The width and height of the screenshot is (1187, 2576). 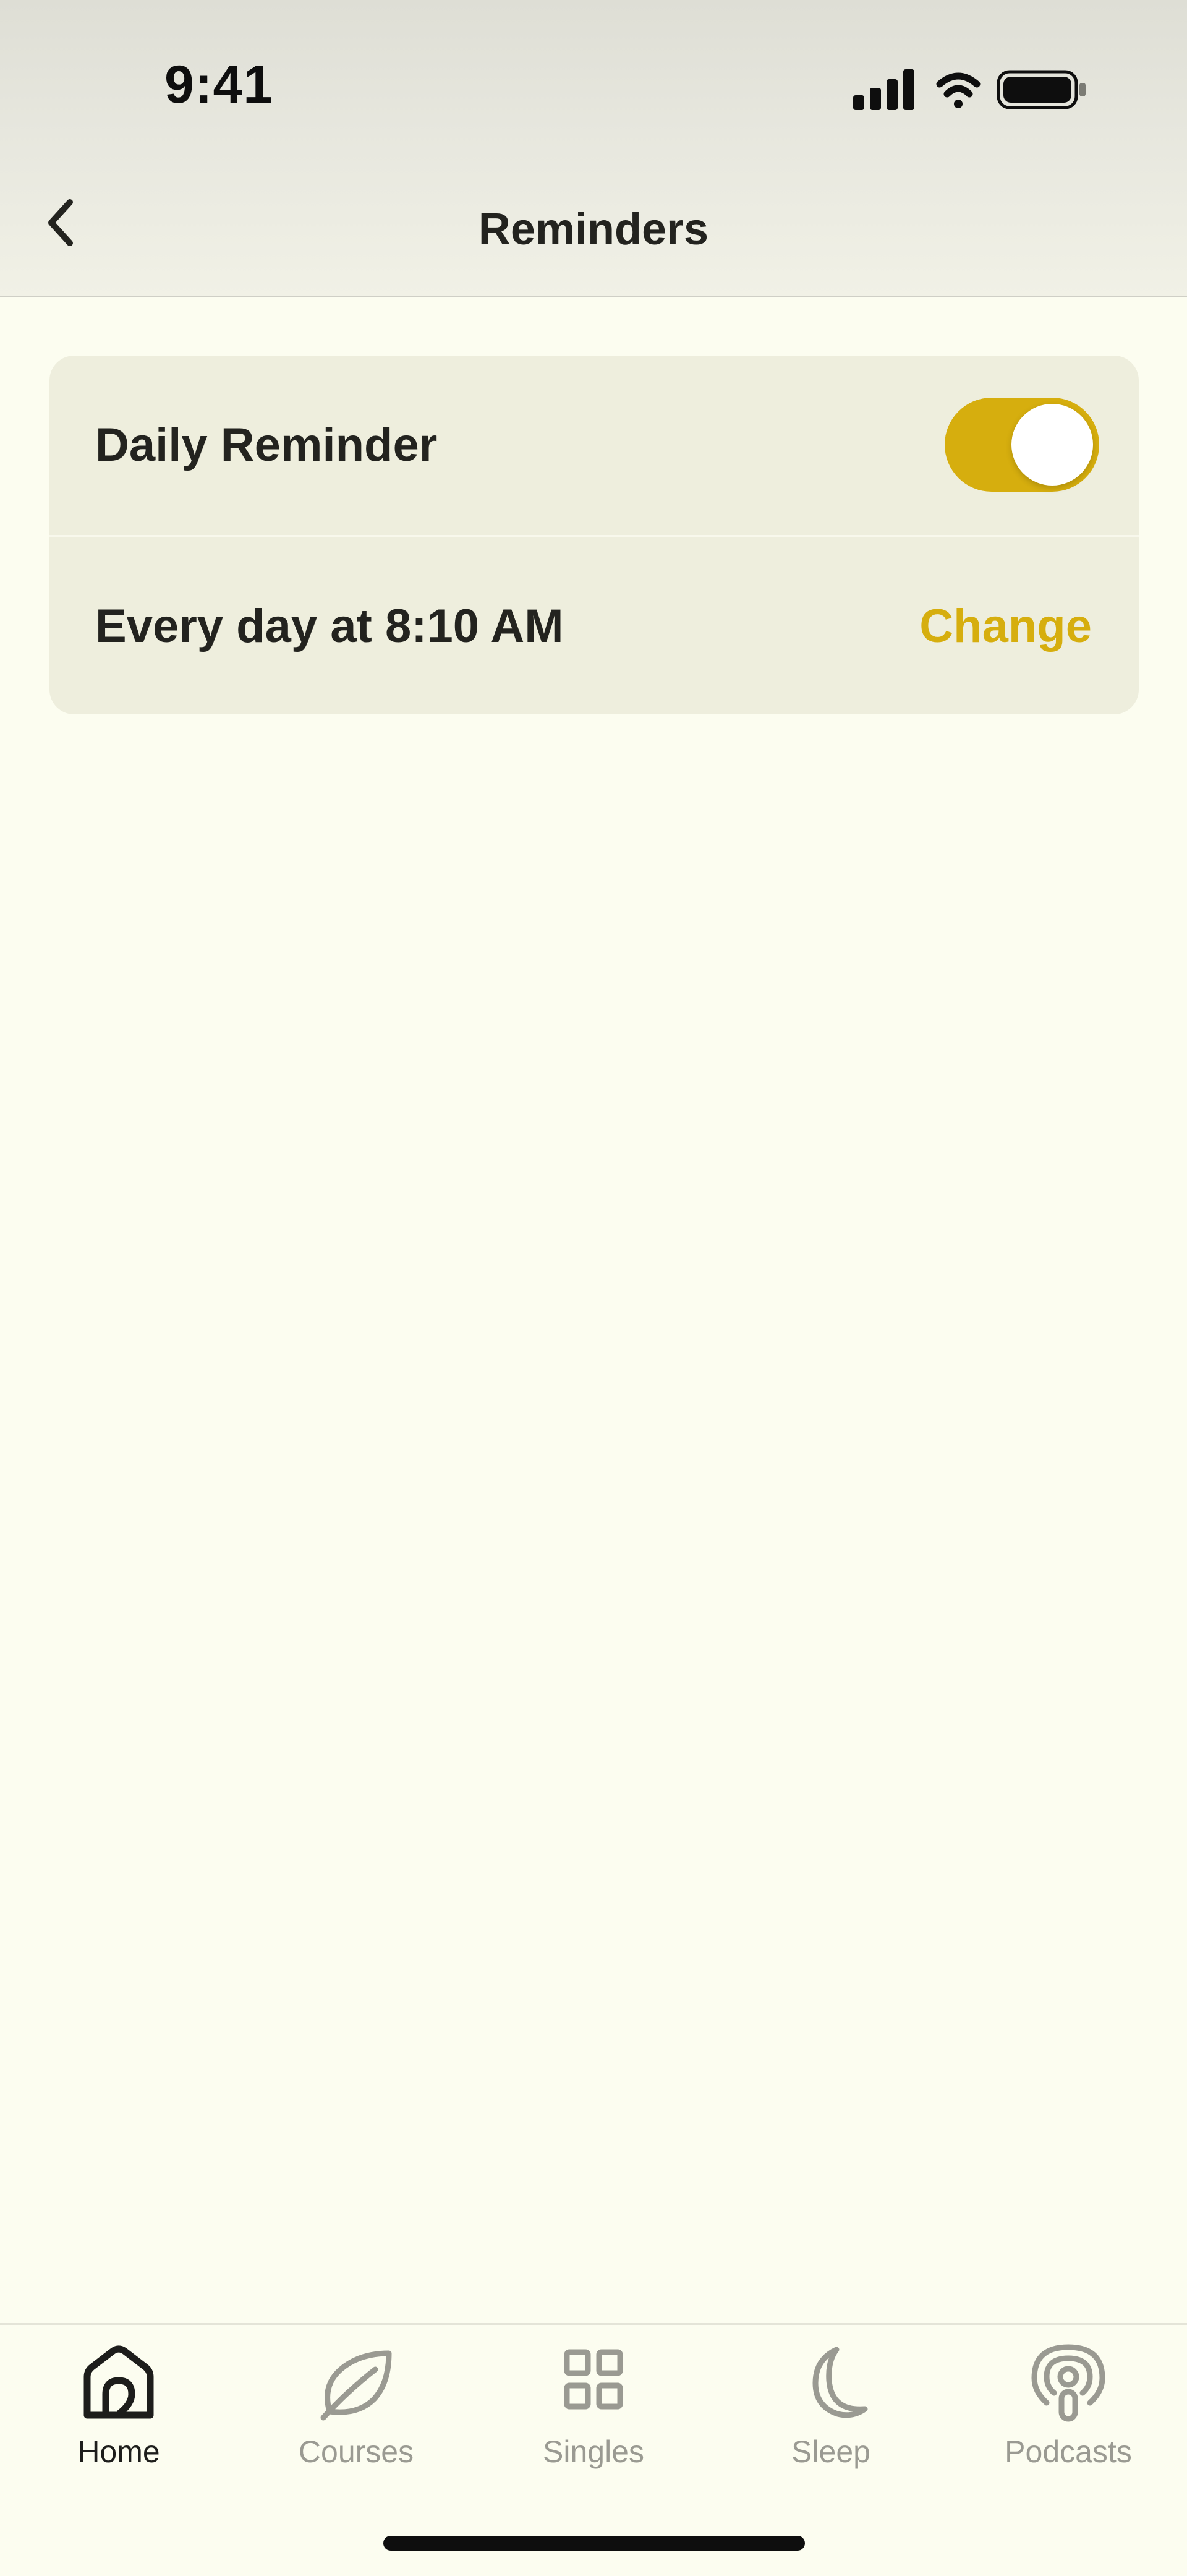 I want to click on tab-sleep: Sleep, so click(x=831, y=2422).